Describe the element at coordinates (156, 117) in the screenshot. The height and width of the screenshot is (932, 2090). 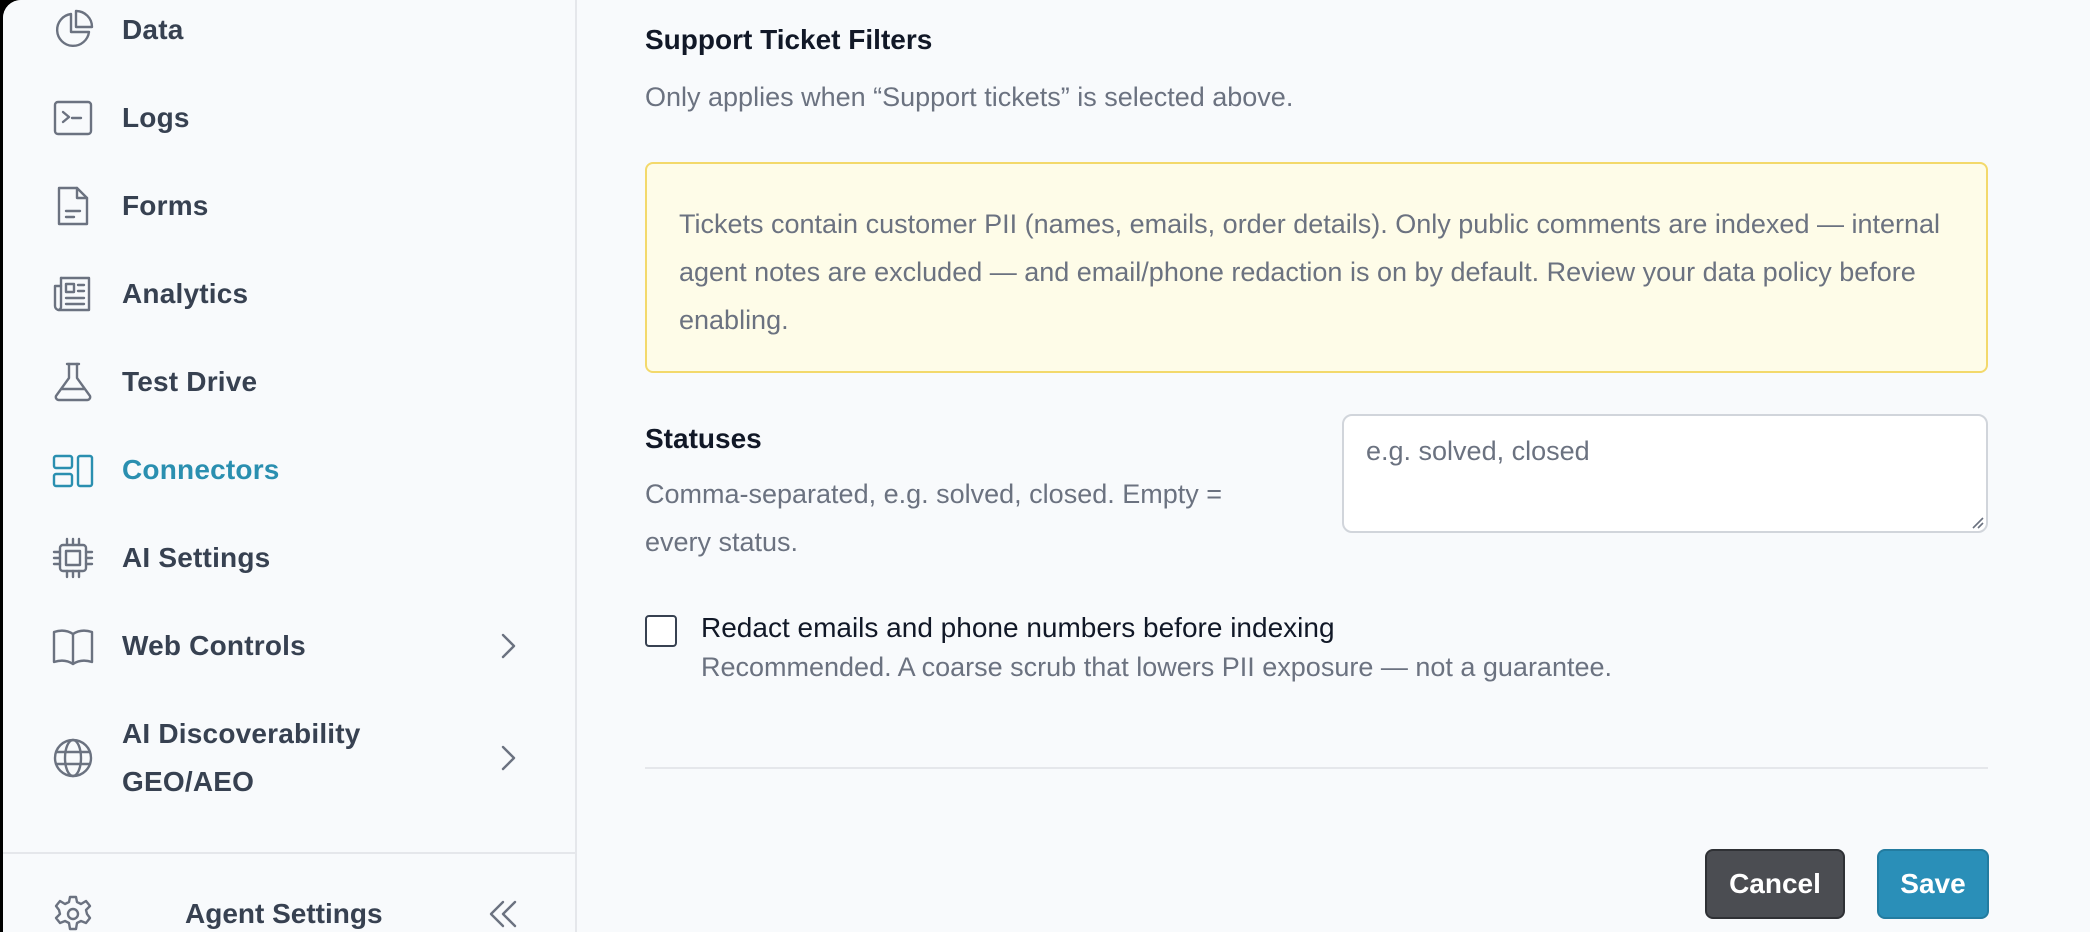
I see `sidebar-item-label: Logs` at that location.